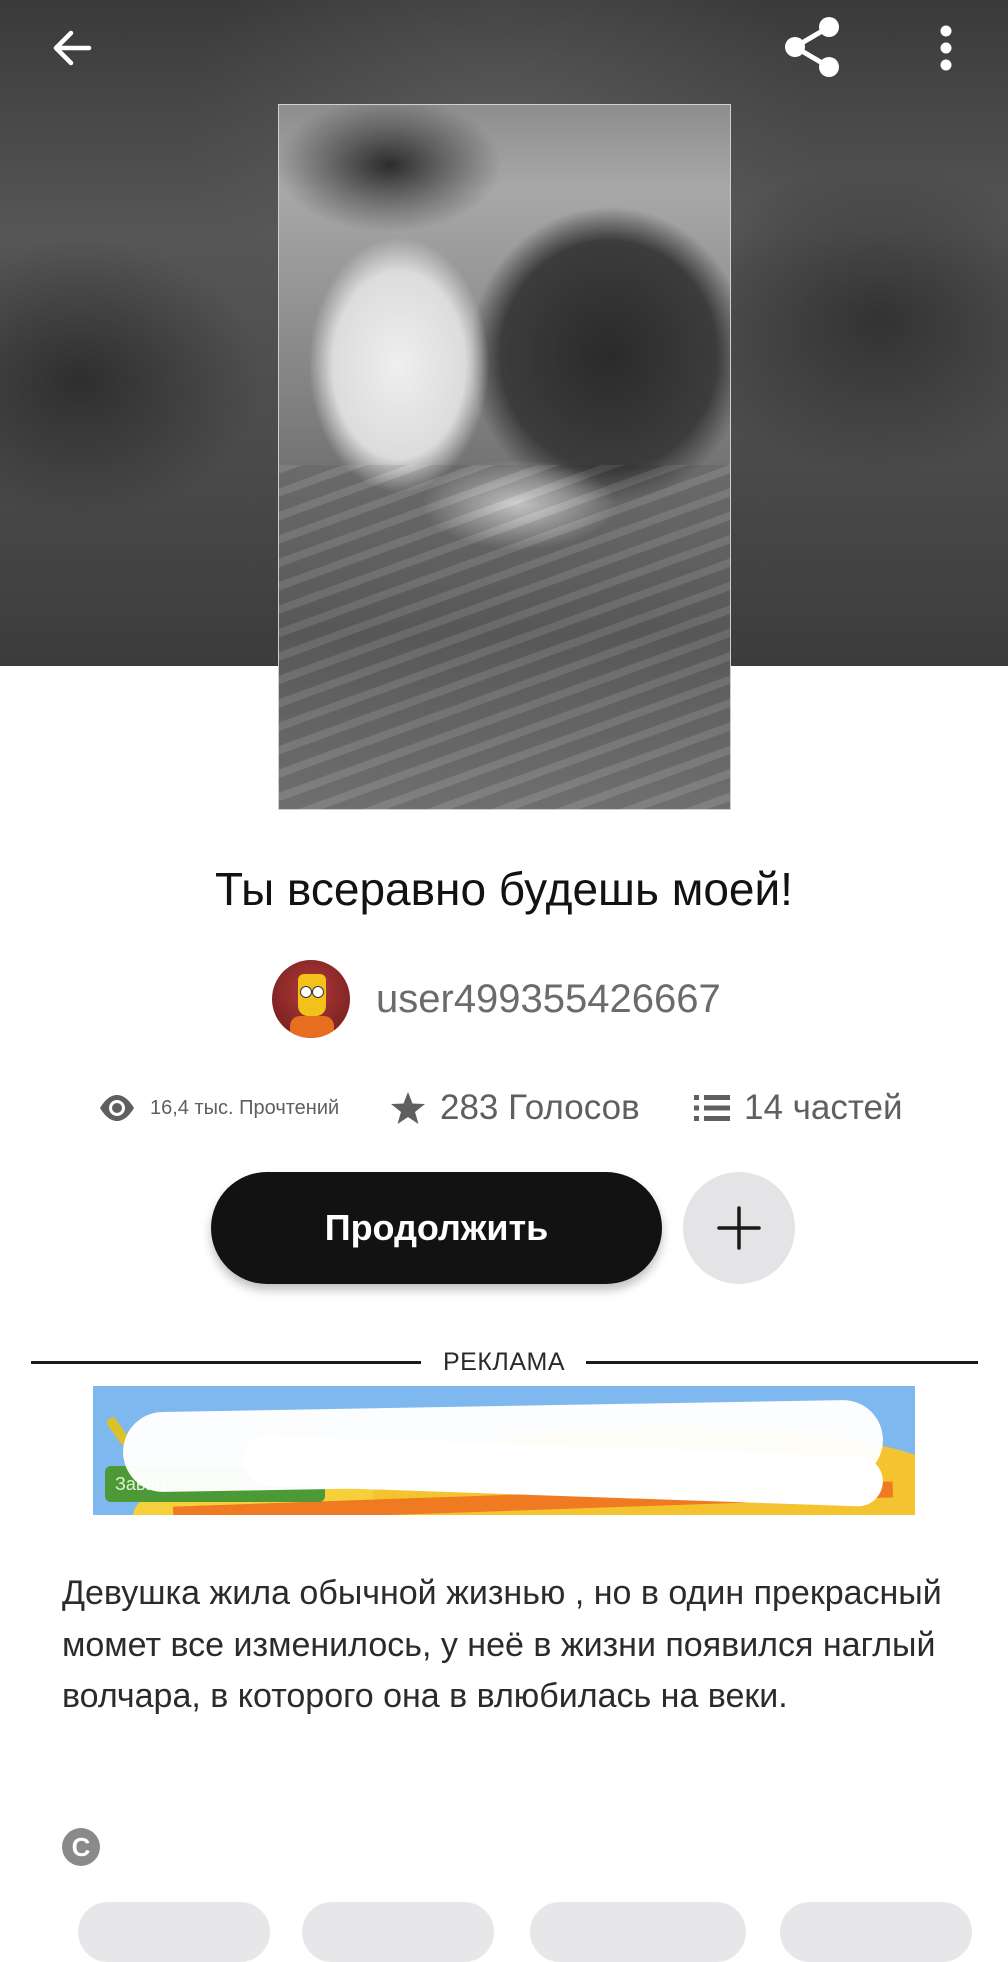  What do you see at coordinates (504, 1362) in the screenshot?
I see `ad-label: РЕКЛАМА` at bounding box center [504, 1362].